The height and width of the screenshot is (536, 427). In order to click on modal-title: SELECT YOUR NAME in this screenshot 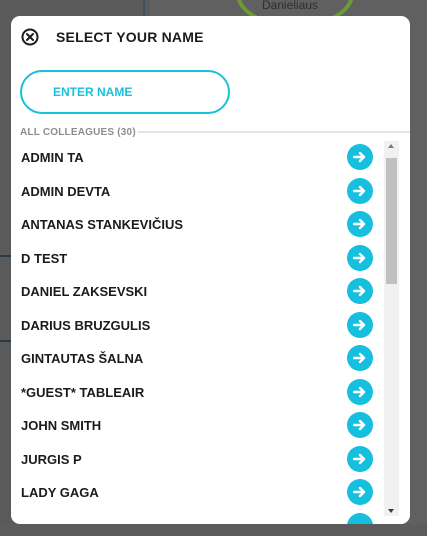, I will do `click(130, 37)`.